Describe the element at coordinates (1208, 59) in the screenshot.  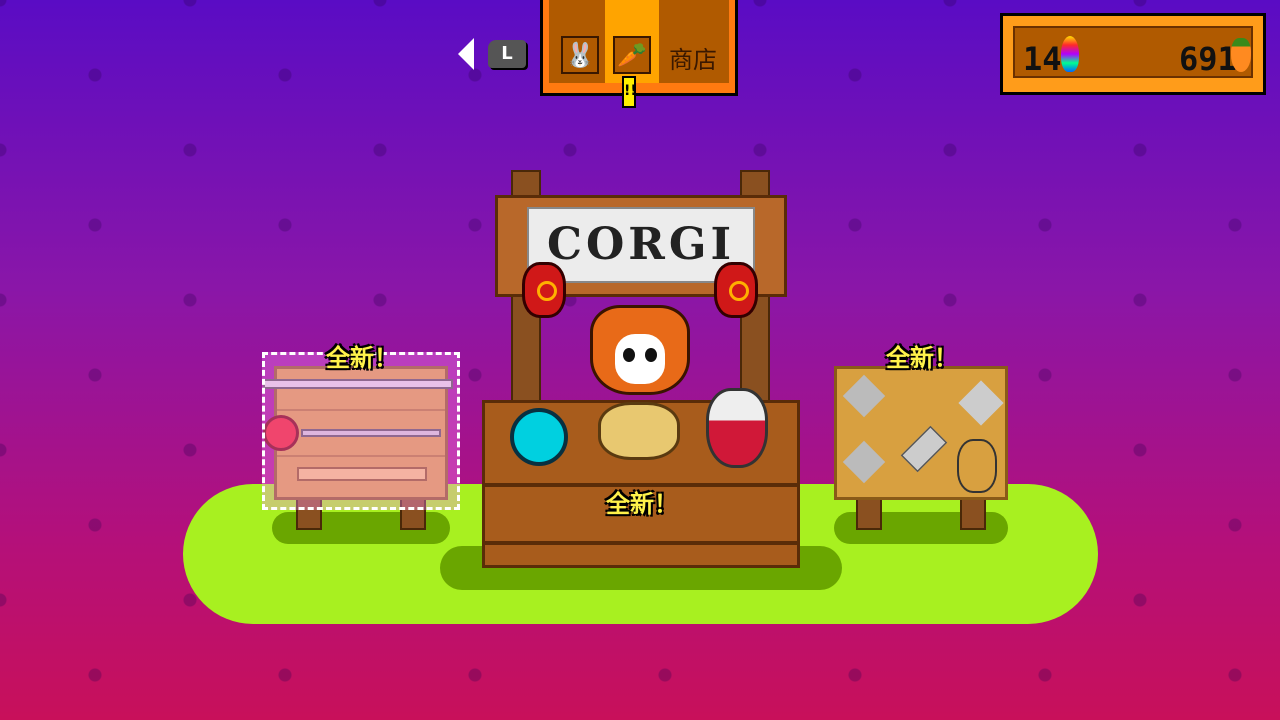
I see `carrot-count: 691` at that location.